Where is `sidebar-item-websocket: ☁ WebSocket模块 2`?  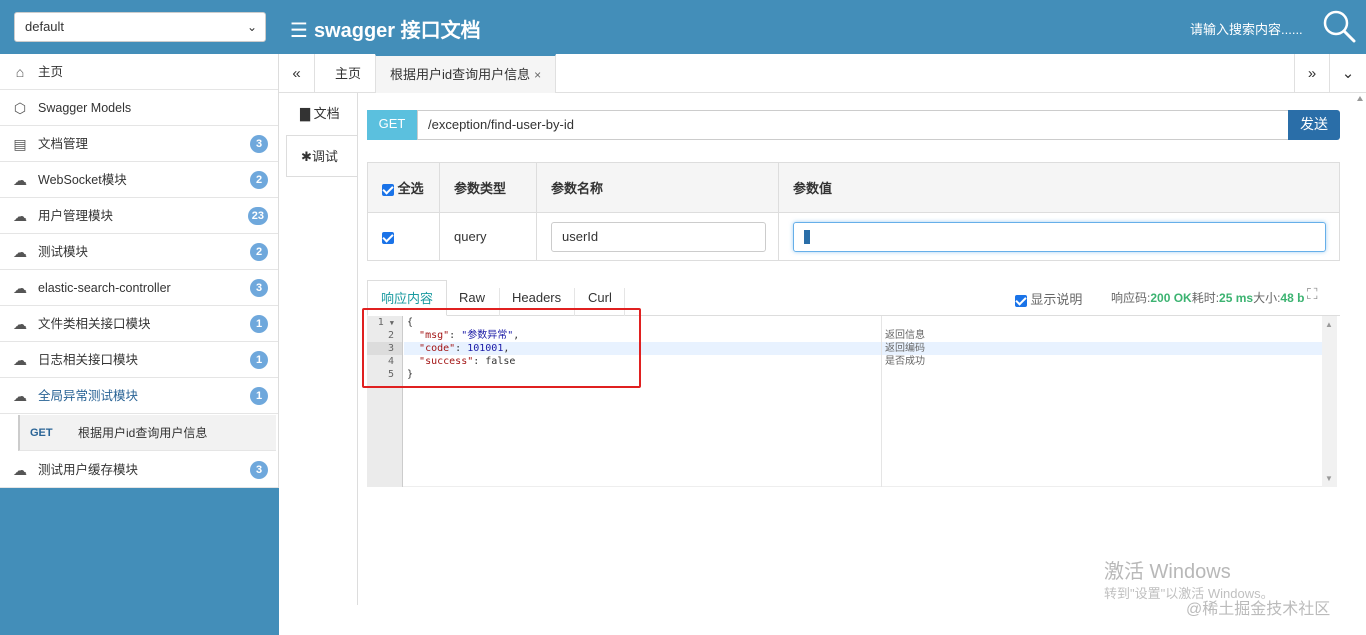
sidebar-item-websocket: ☁ WebSocket模块 2 is located at coordinates (139, 180).